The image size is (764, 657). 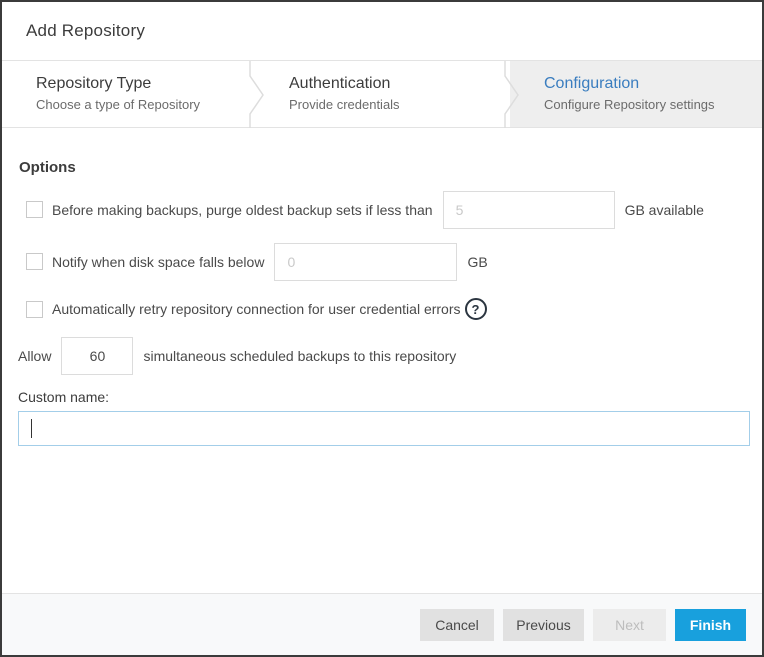 What do you see at coordinates (34, 309) in the screenshot?
I see `retry-checkbox` at bounding box center [34, 309].